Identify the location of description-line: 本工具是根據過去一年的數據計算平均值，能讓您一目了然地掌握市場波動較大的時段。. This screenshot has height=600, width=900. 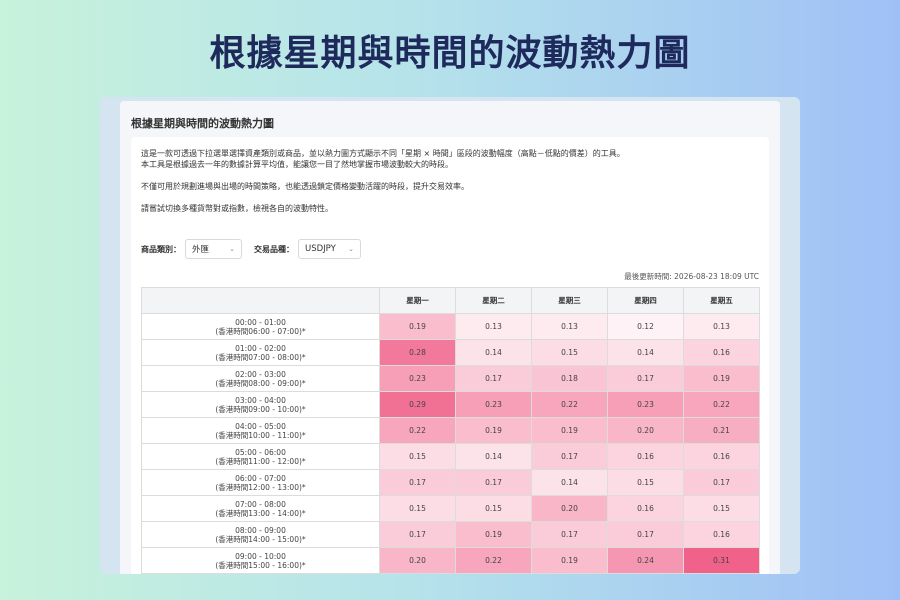
(297, 164).